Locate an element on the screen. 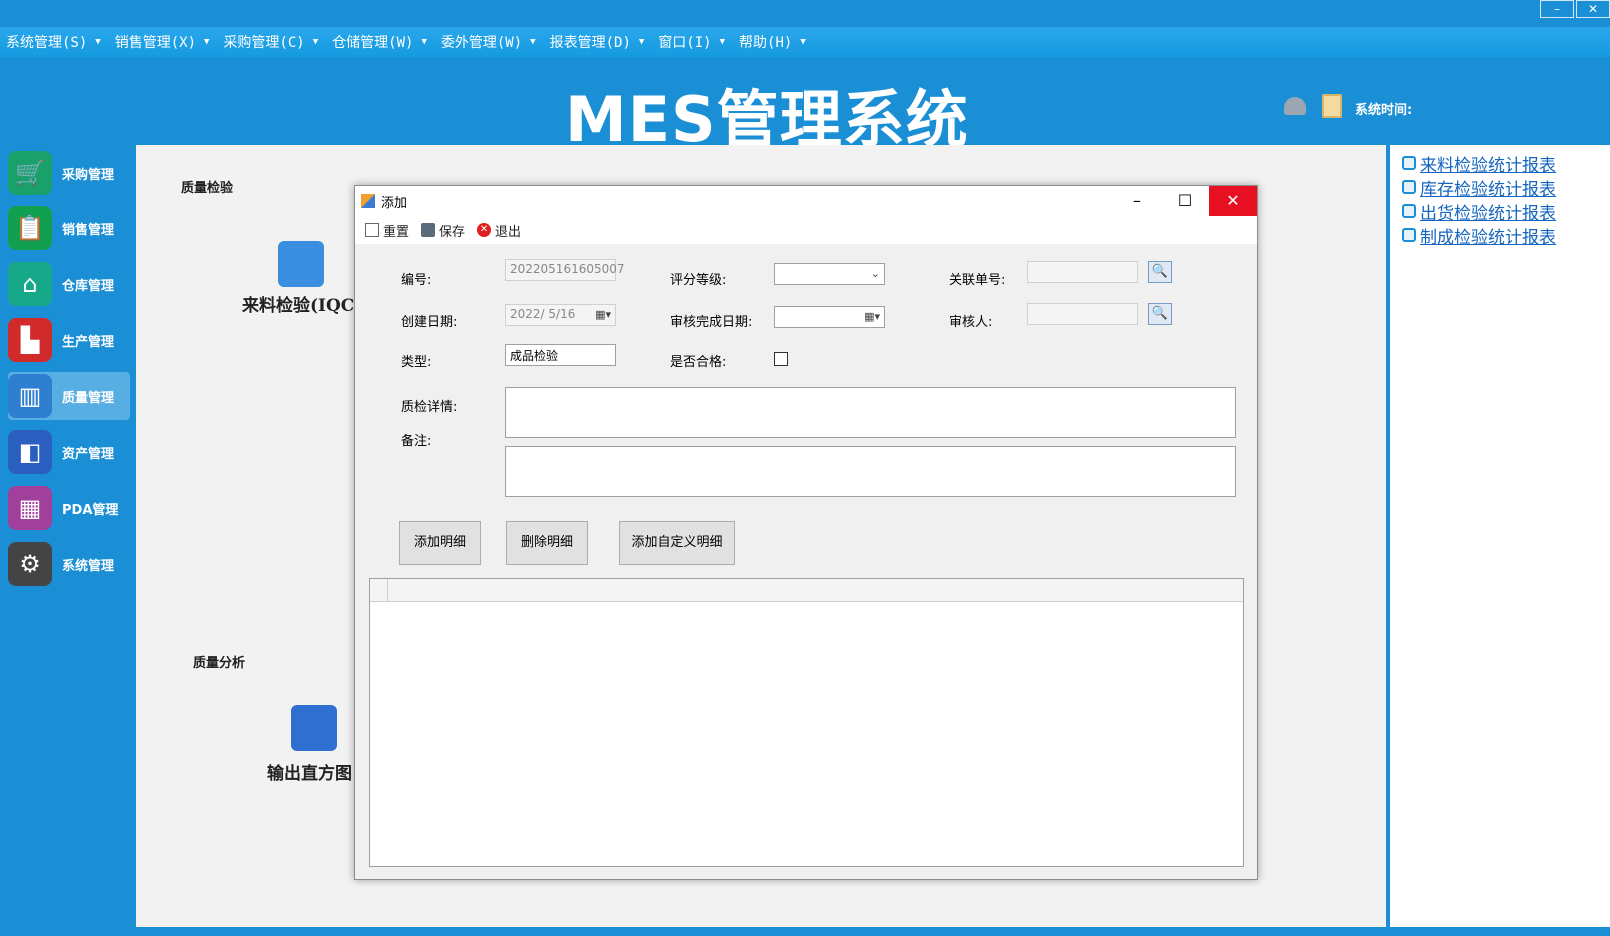 This screenshot has height=936, width=1610. section-title-quality-inspection: 质量检验 is located at coordinates (207, 188).